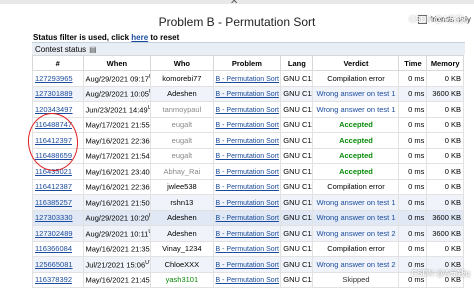 Image resolution: width=474 pixels, height=288 pixels. I want to click on cell-when: Aug/29/2021 10:05UTC+8, so click(117, 93).